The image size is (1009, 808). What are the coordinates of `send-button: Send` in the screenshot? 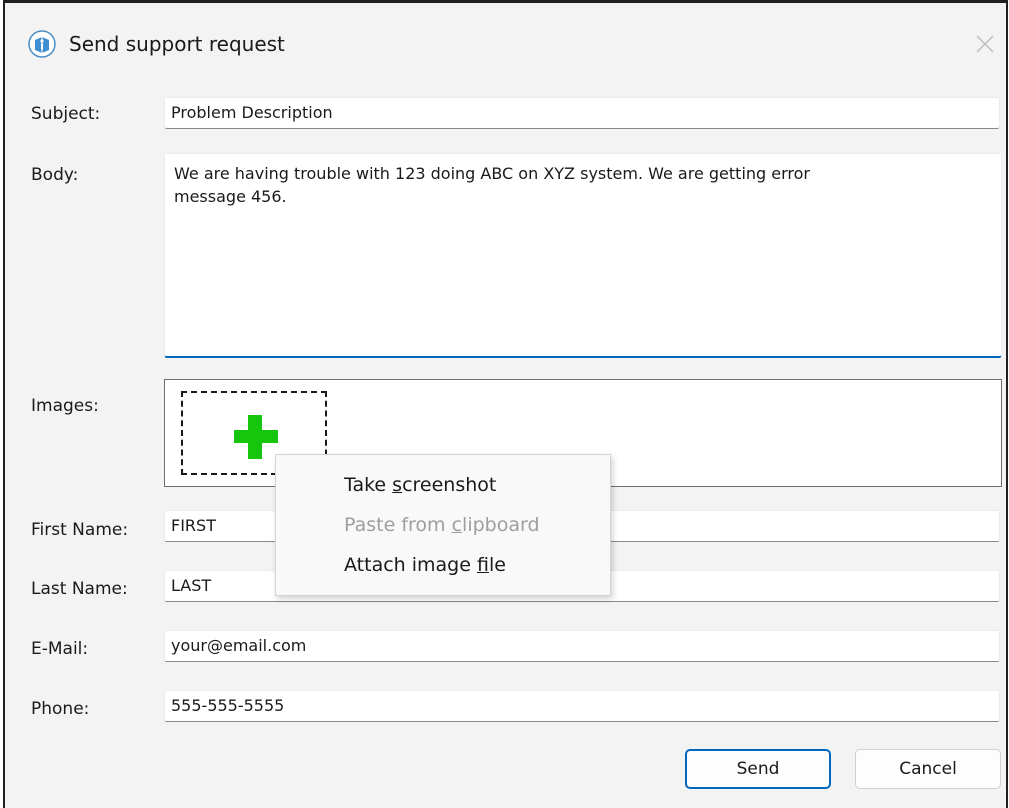 It's located at (758, 769).